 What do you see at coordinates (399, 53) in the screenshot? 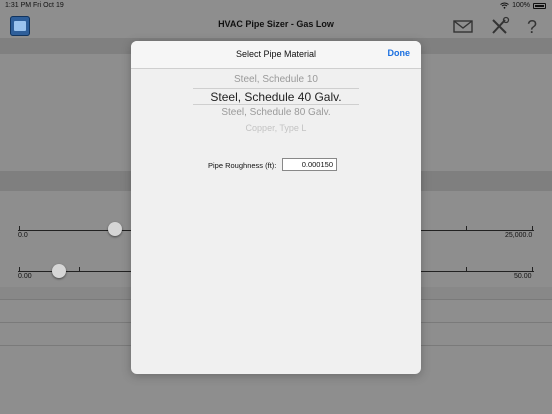
I see `done-button: Done` at bounding box center [399, 53].